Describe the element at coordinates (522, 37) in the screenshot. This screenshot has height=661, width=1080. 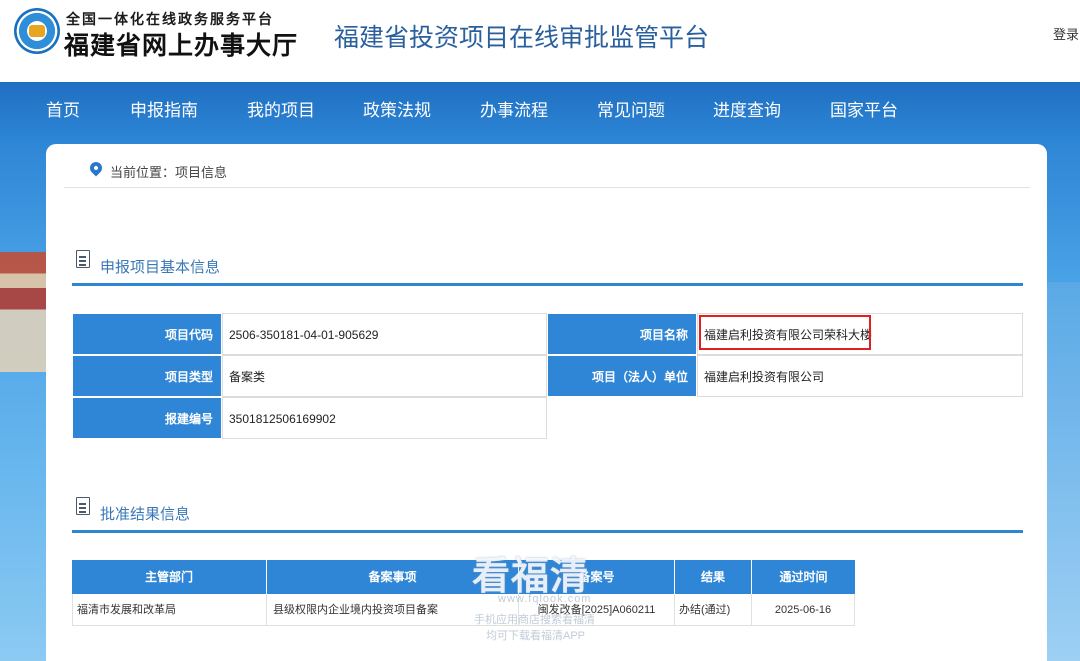
I see `site-title: 福建省投资项目在线审批监管平台` at that location.